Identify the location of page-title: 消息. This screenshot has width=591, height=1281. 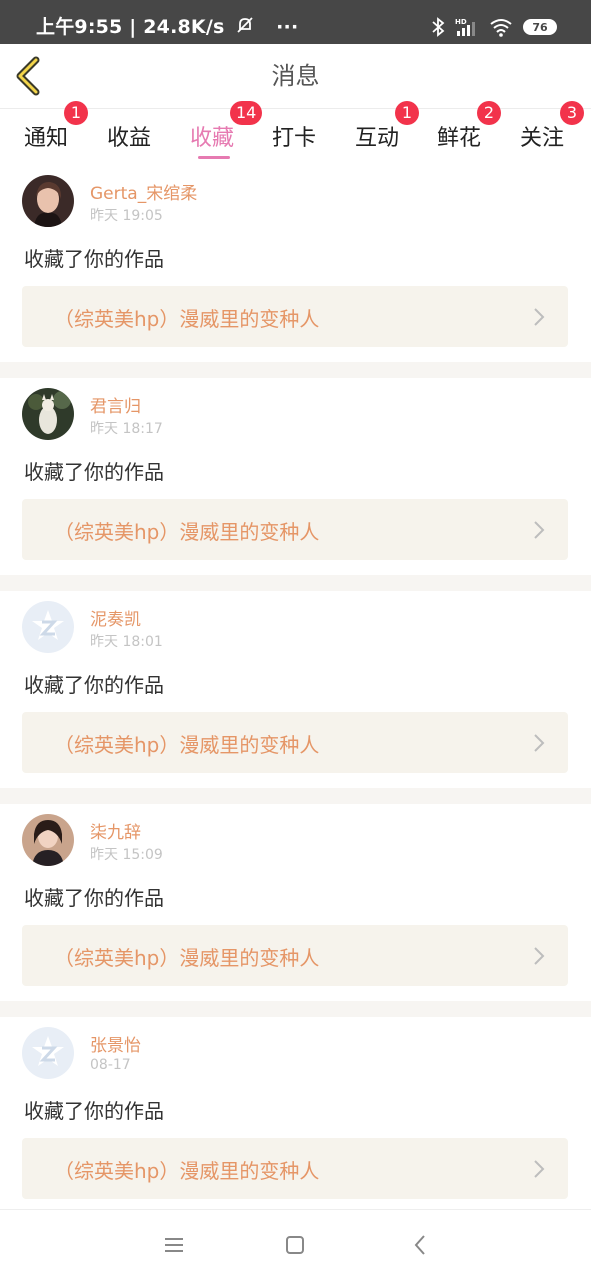
(295, 76).